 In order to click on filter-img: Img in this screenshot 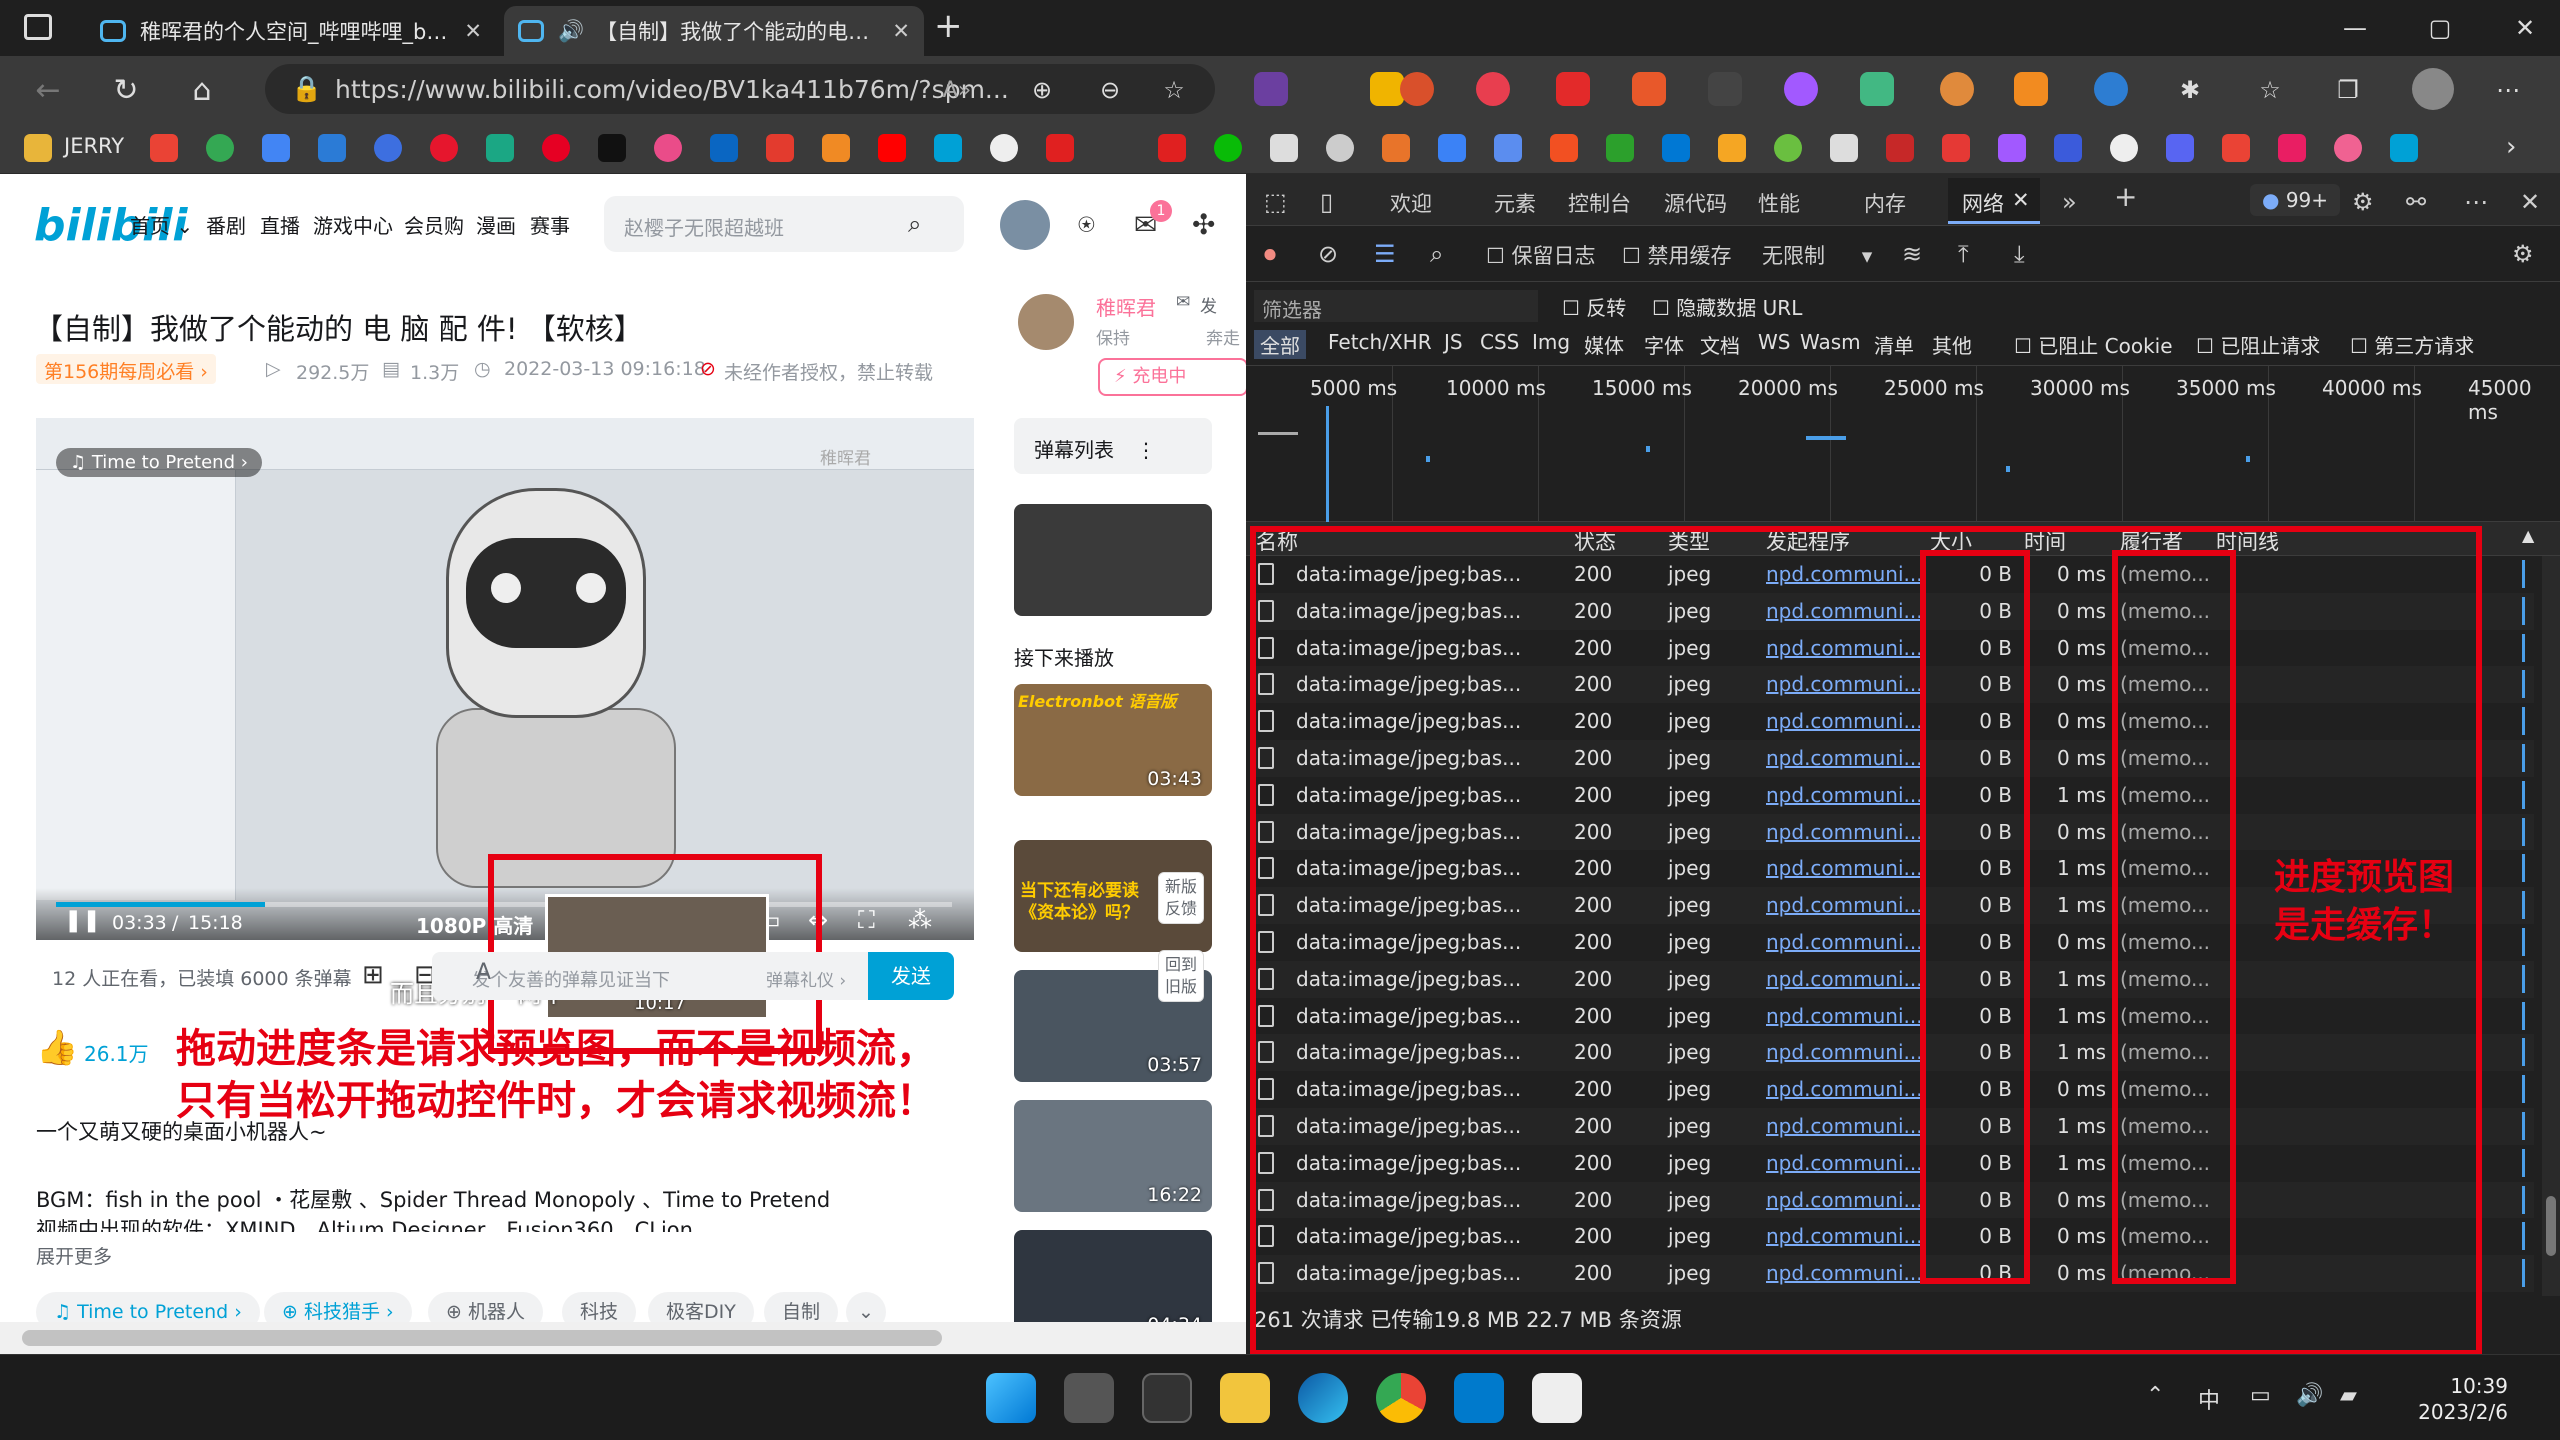, I will do `click(1551, 342)`.